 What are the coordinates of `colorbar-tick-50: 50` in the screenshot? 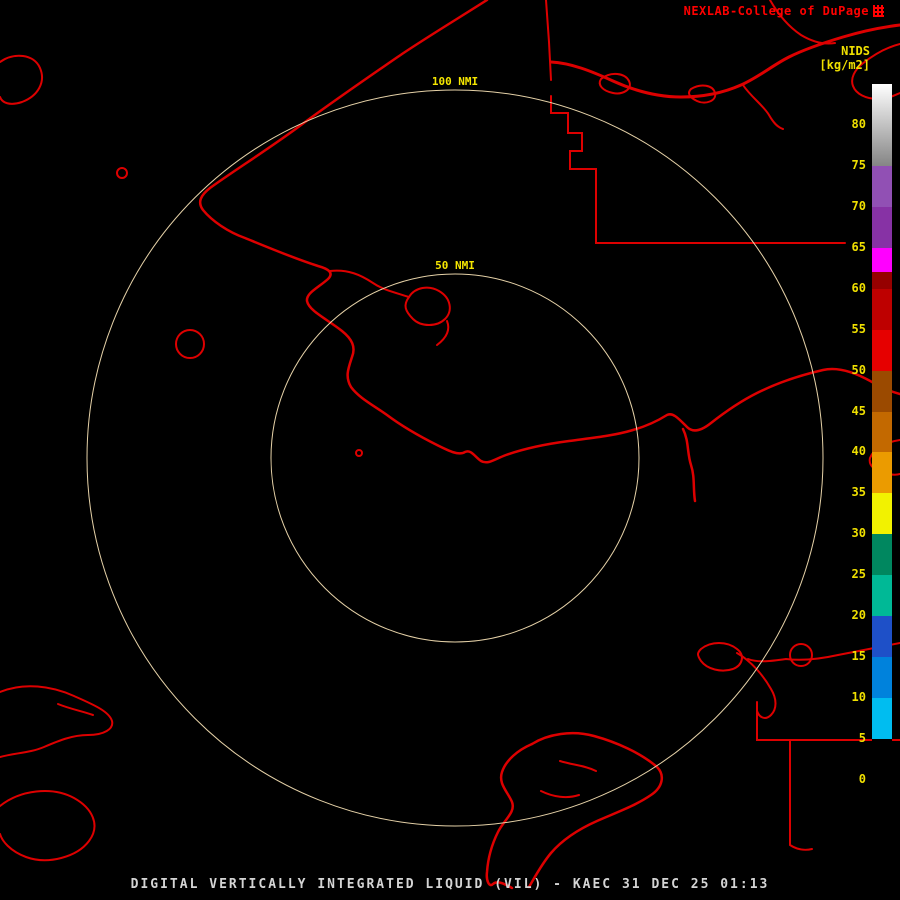 It's located at (858, 369).